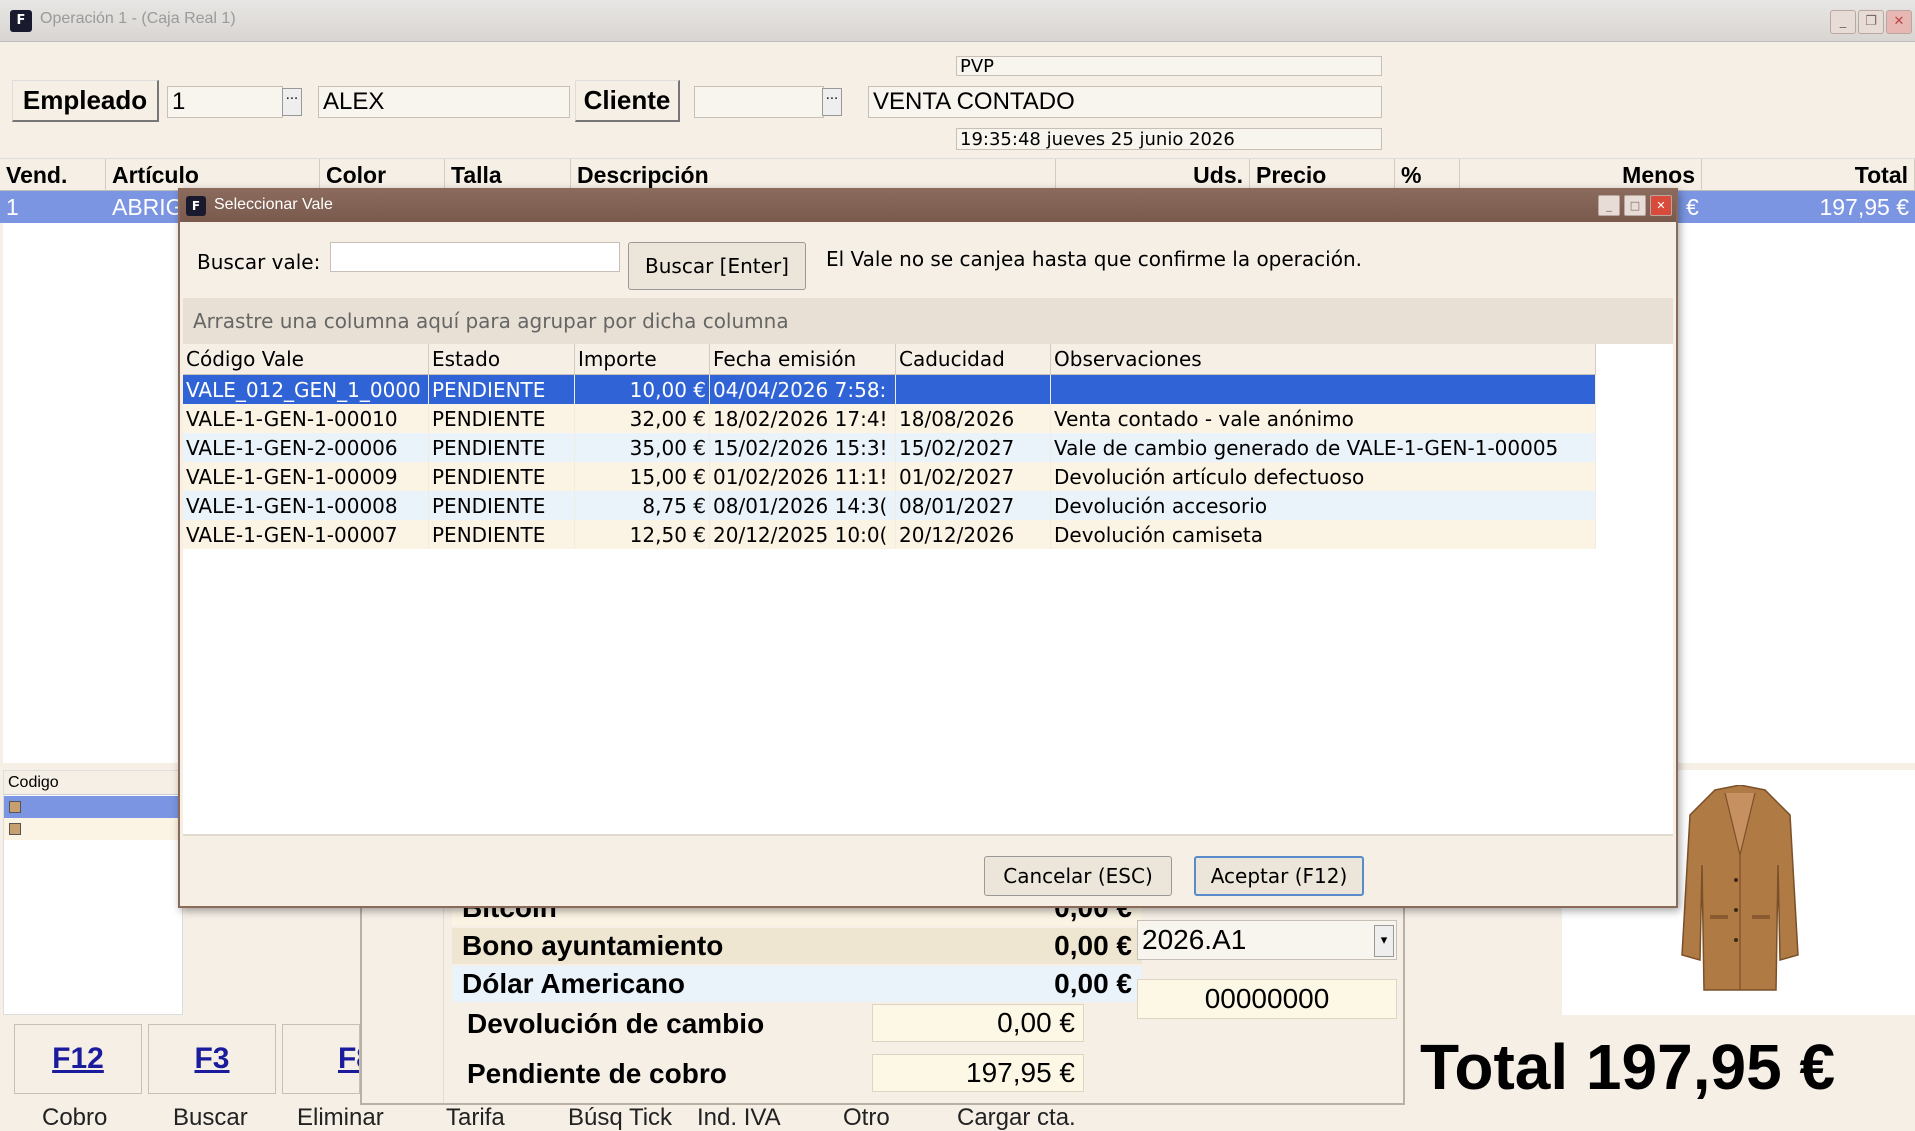  I want to click on window-title: Operación 1 - (Caja Real 1), so click(138, 18).